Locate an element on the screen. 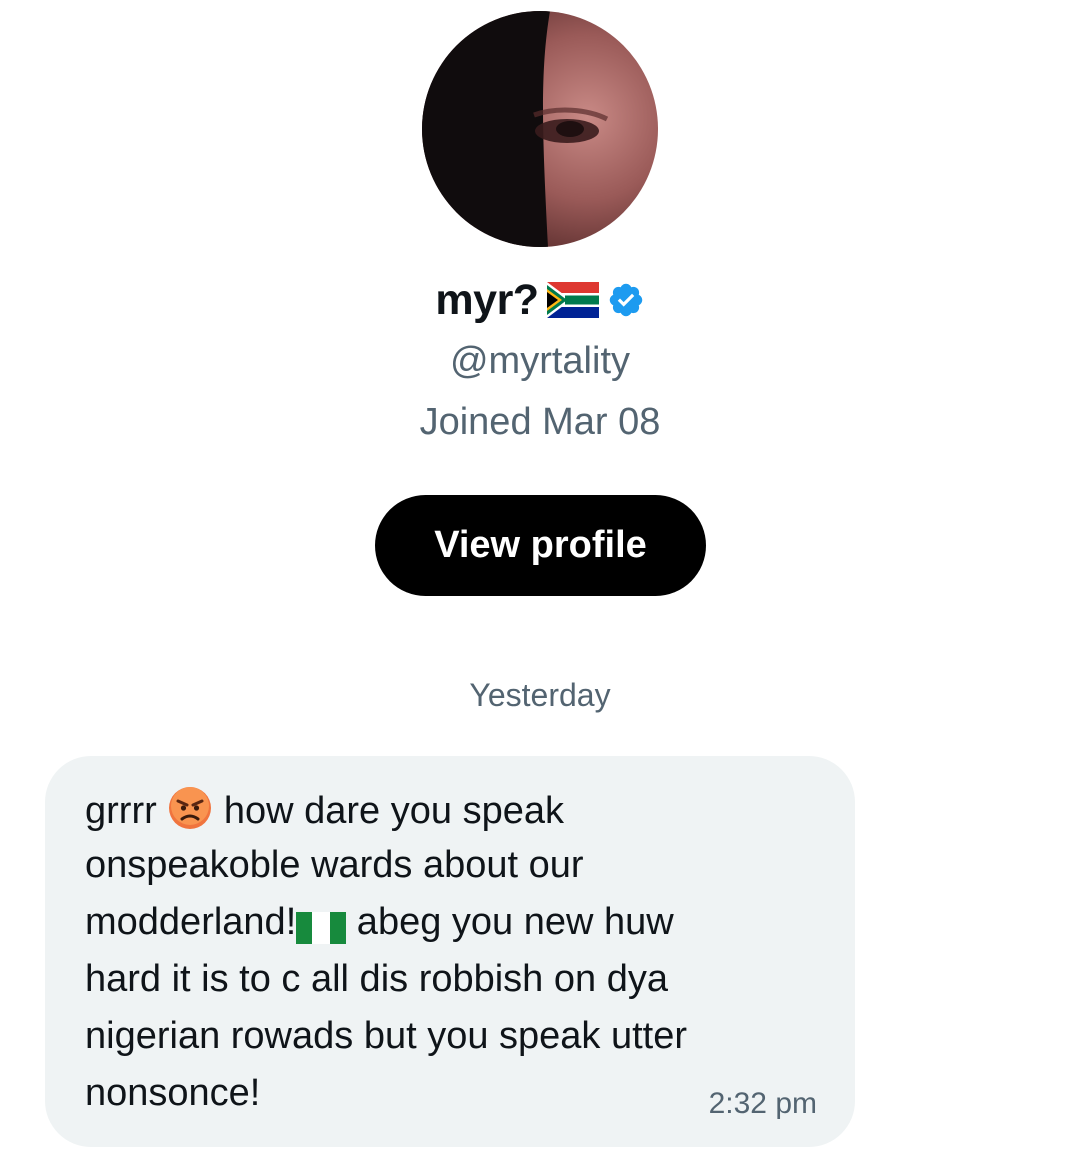 This screenshot has width=1080, height=1166. avatar-image is located at coordinates (540, 129).